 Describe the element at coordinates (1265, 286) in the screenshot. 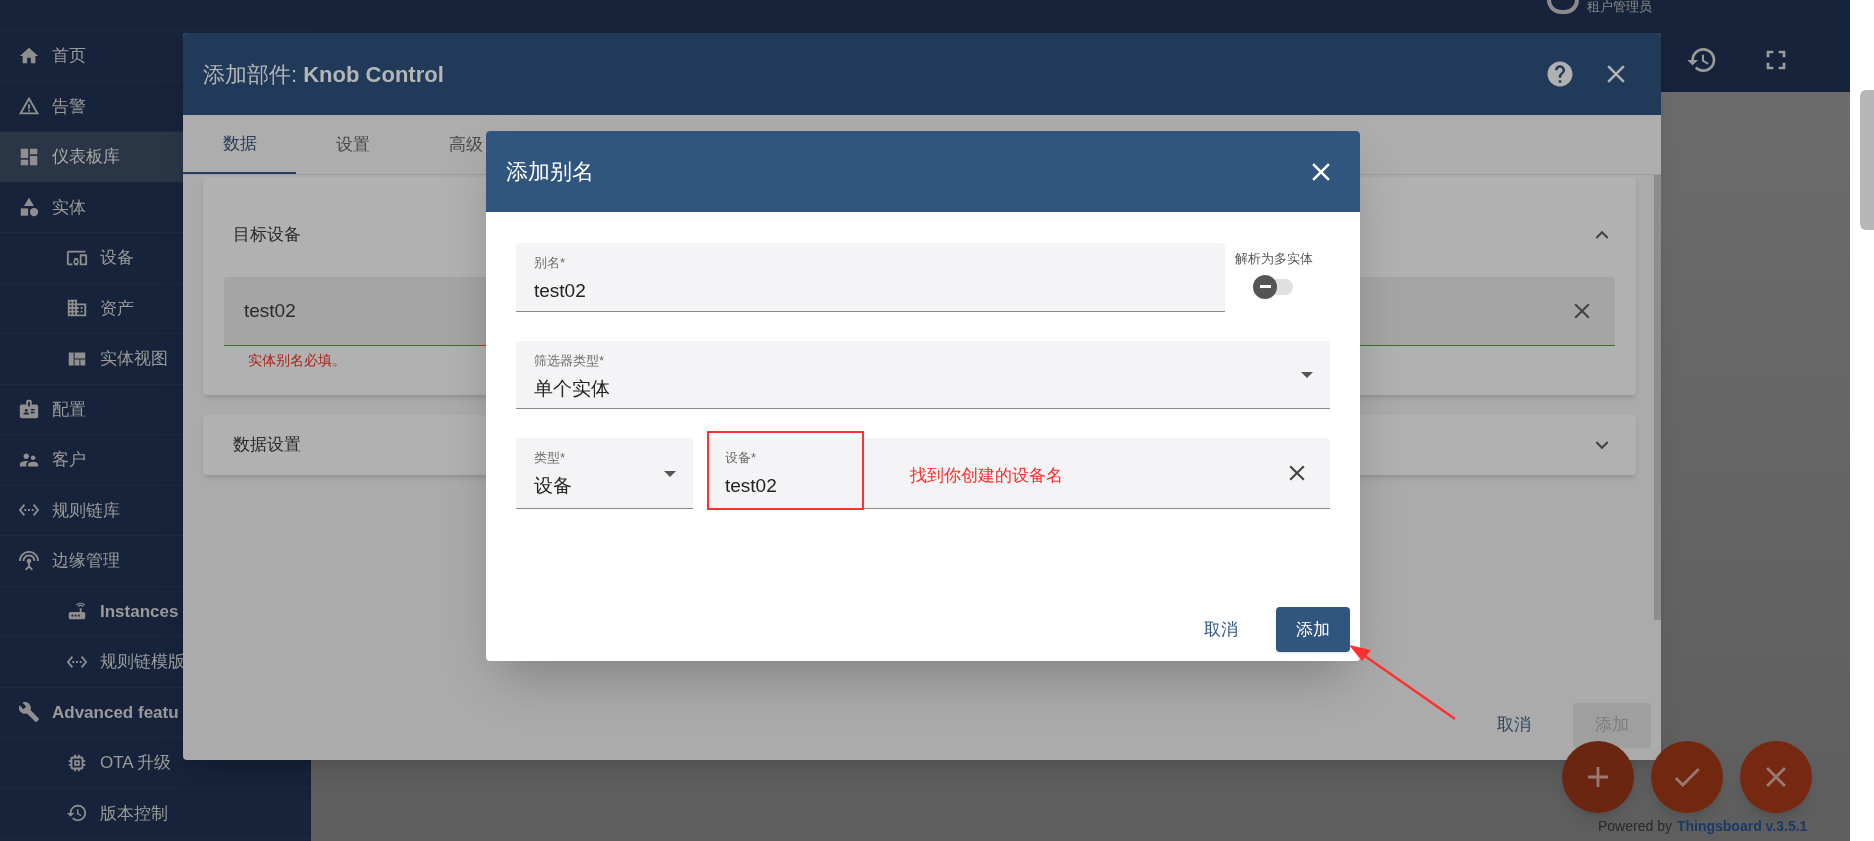

I see `minus-icon` at that location.